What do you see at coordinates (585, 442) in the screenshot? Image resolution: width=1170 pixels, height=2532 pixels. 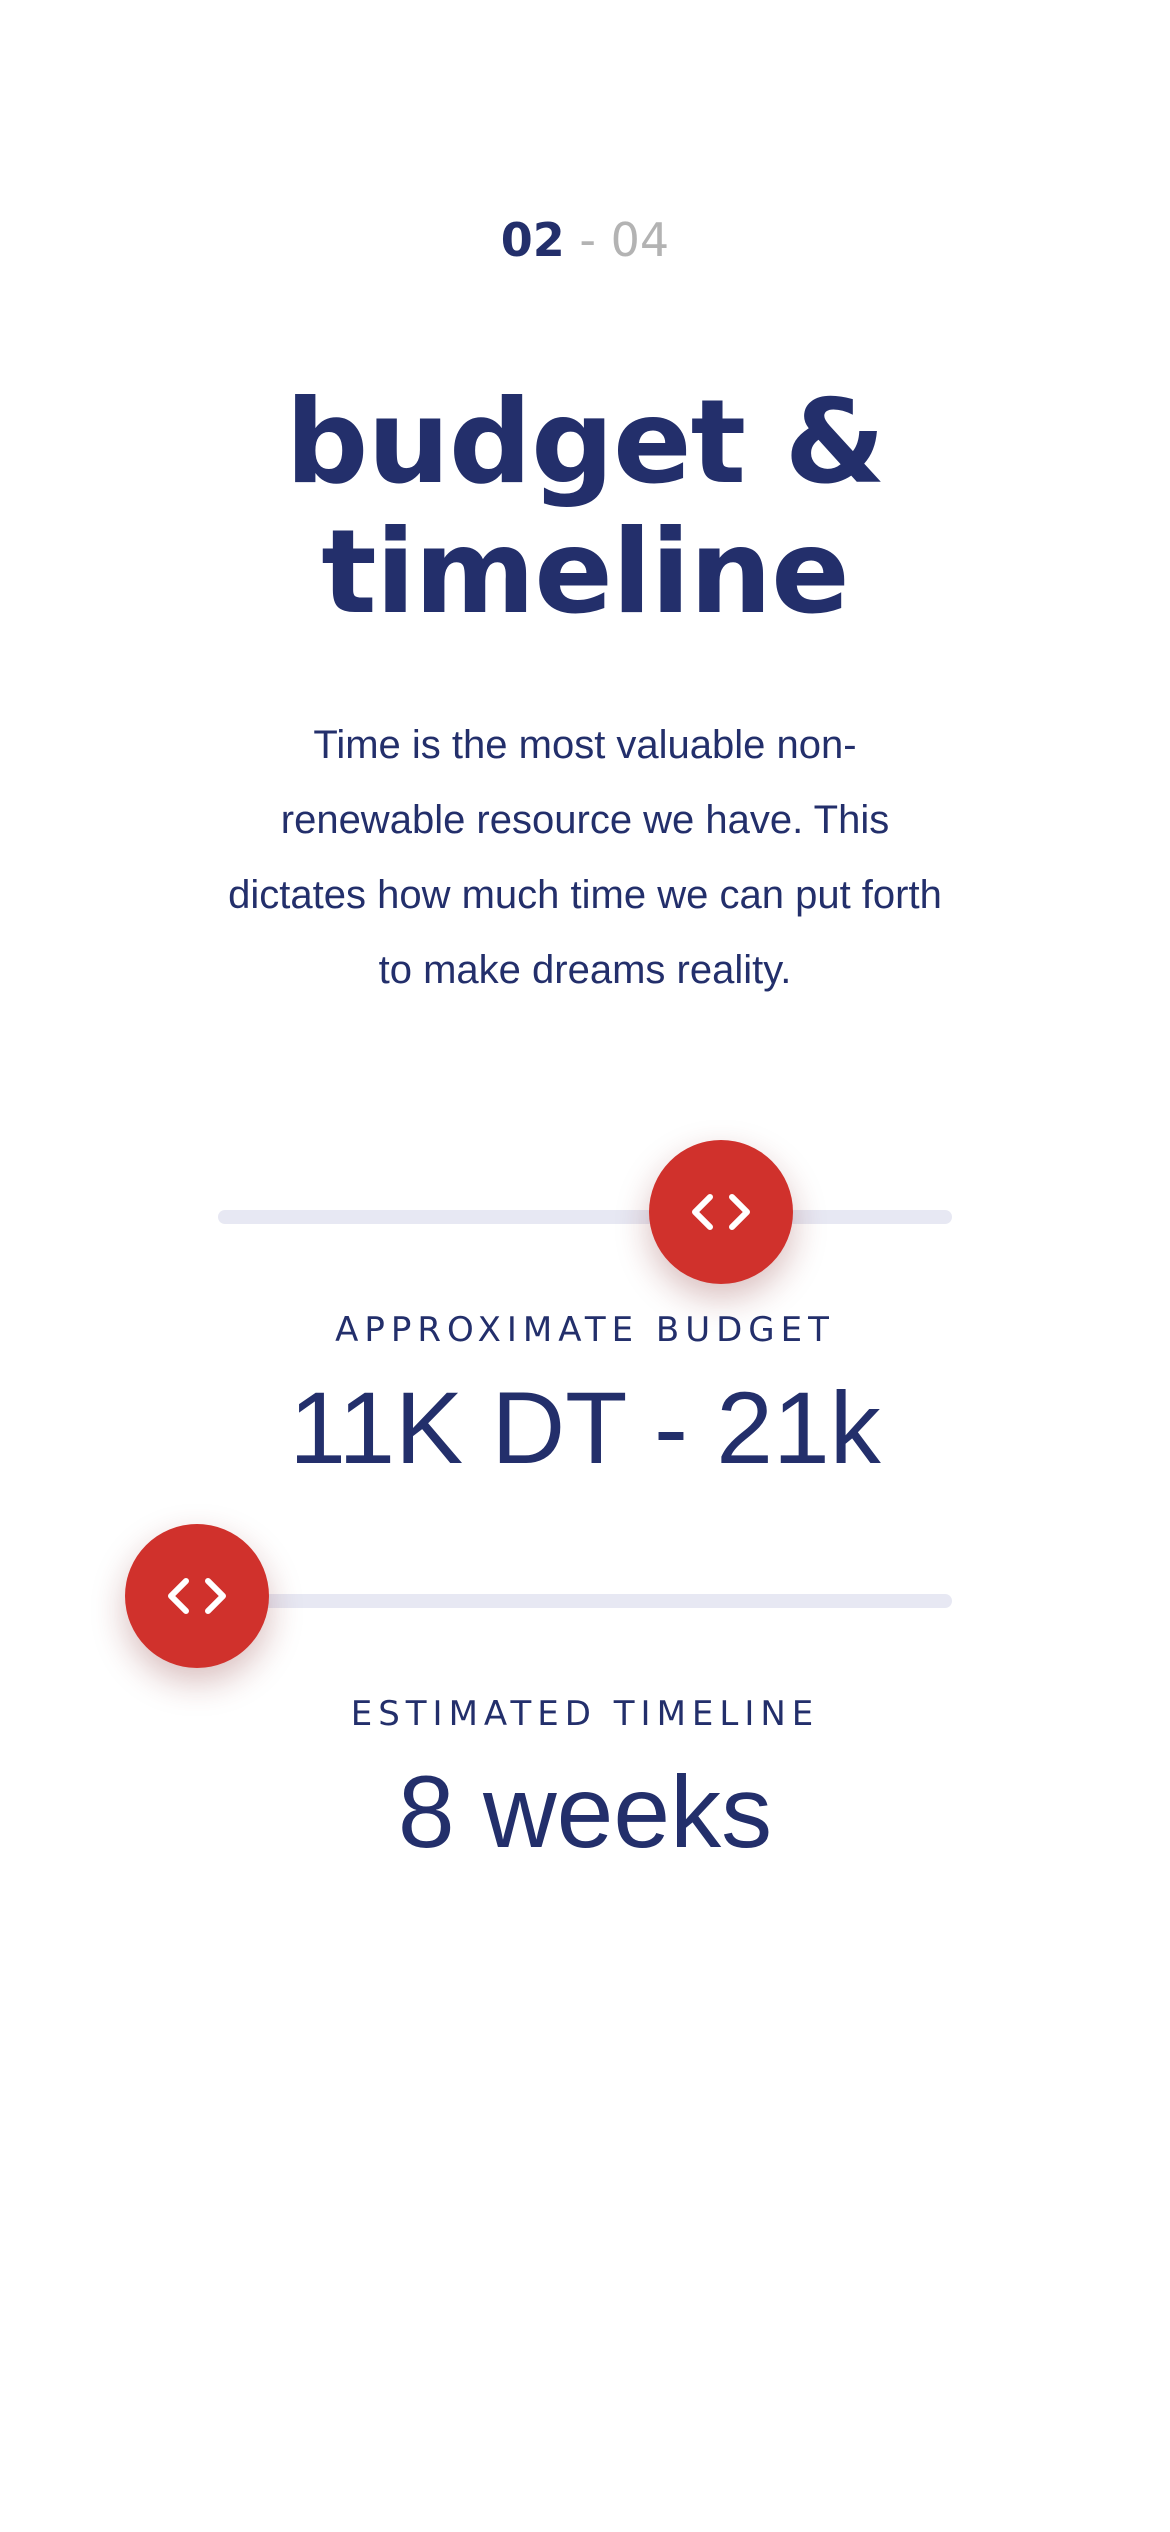 I see `page-title-line-1: budget &` at bounding box center [585, 442].